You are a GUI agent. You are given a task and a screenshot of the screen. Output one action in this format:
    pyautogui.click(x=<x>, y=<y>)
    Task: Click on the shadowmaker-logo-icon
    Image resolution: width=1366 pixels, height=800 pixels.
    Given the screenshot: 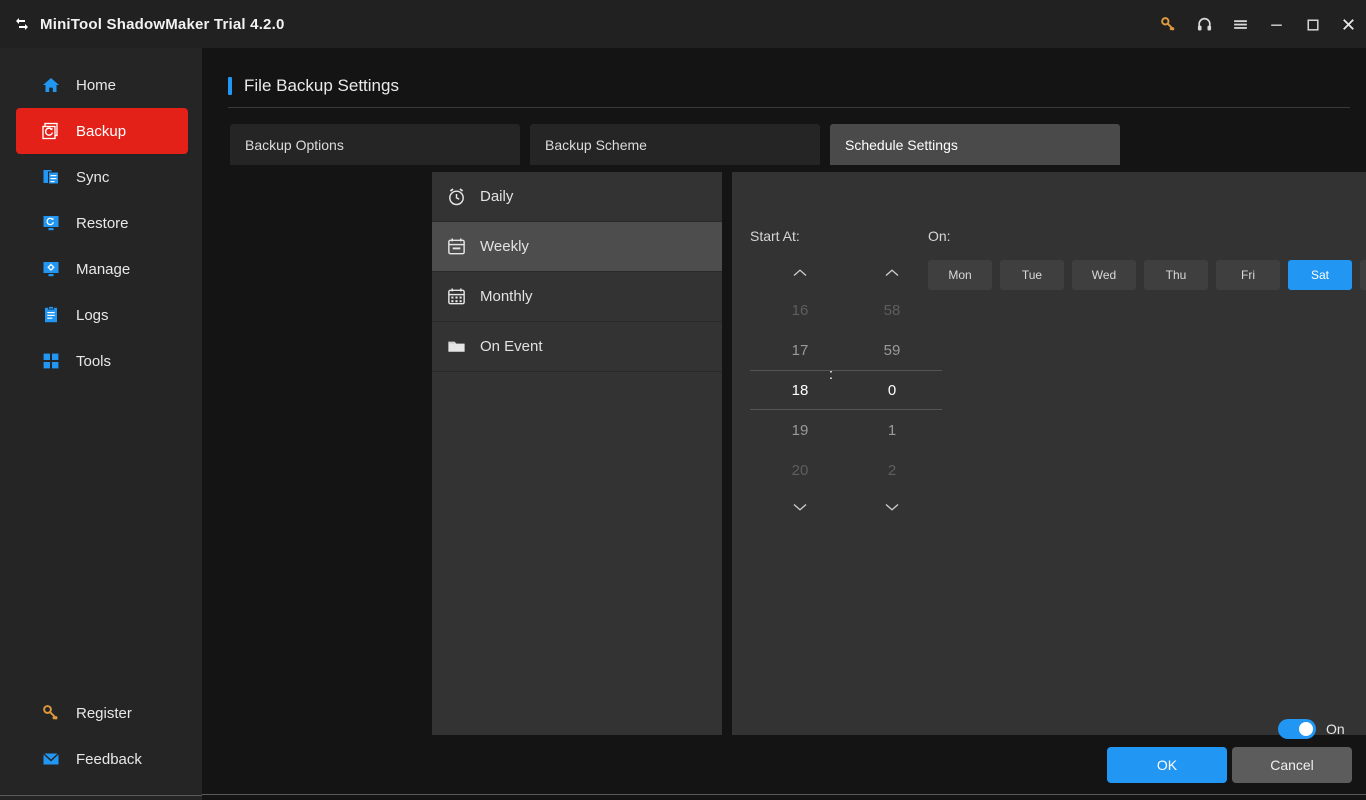 What is the action you would take?
    pyautogui.click(x=22, y=24)
    